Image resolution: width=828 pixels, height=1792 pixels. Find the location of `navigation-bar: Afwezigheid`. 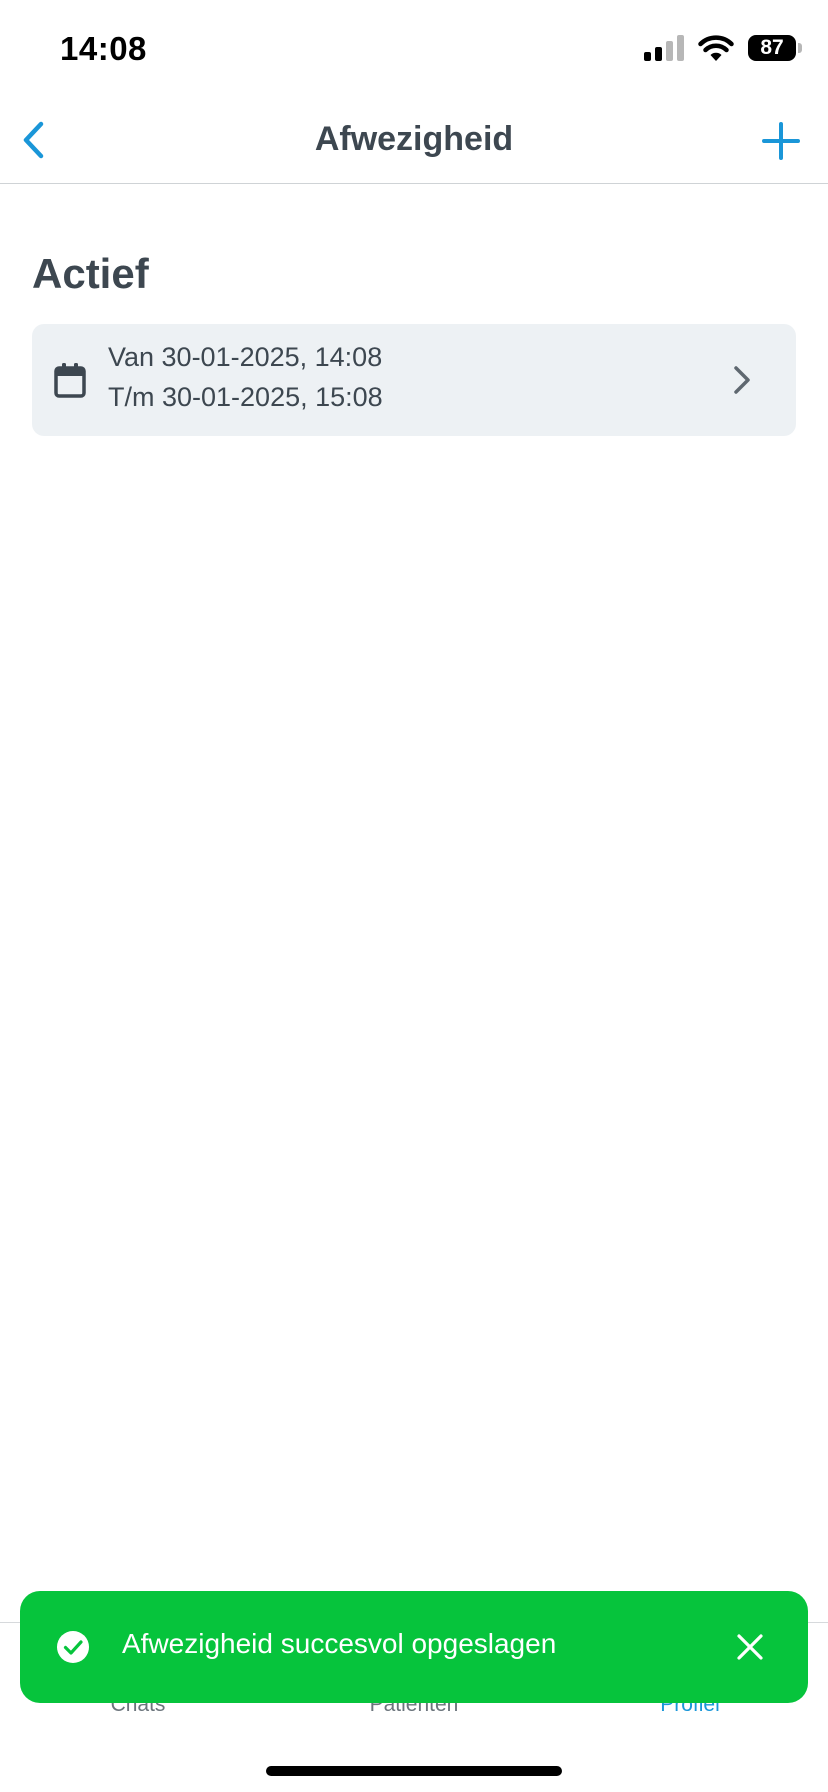

navigation-bar: Afwezigheid is located at coordinates (414, 142).